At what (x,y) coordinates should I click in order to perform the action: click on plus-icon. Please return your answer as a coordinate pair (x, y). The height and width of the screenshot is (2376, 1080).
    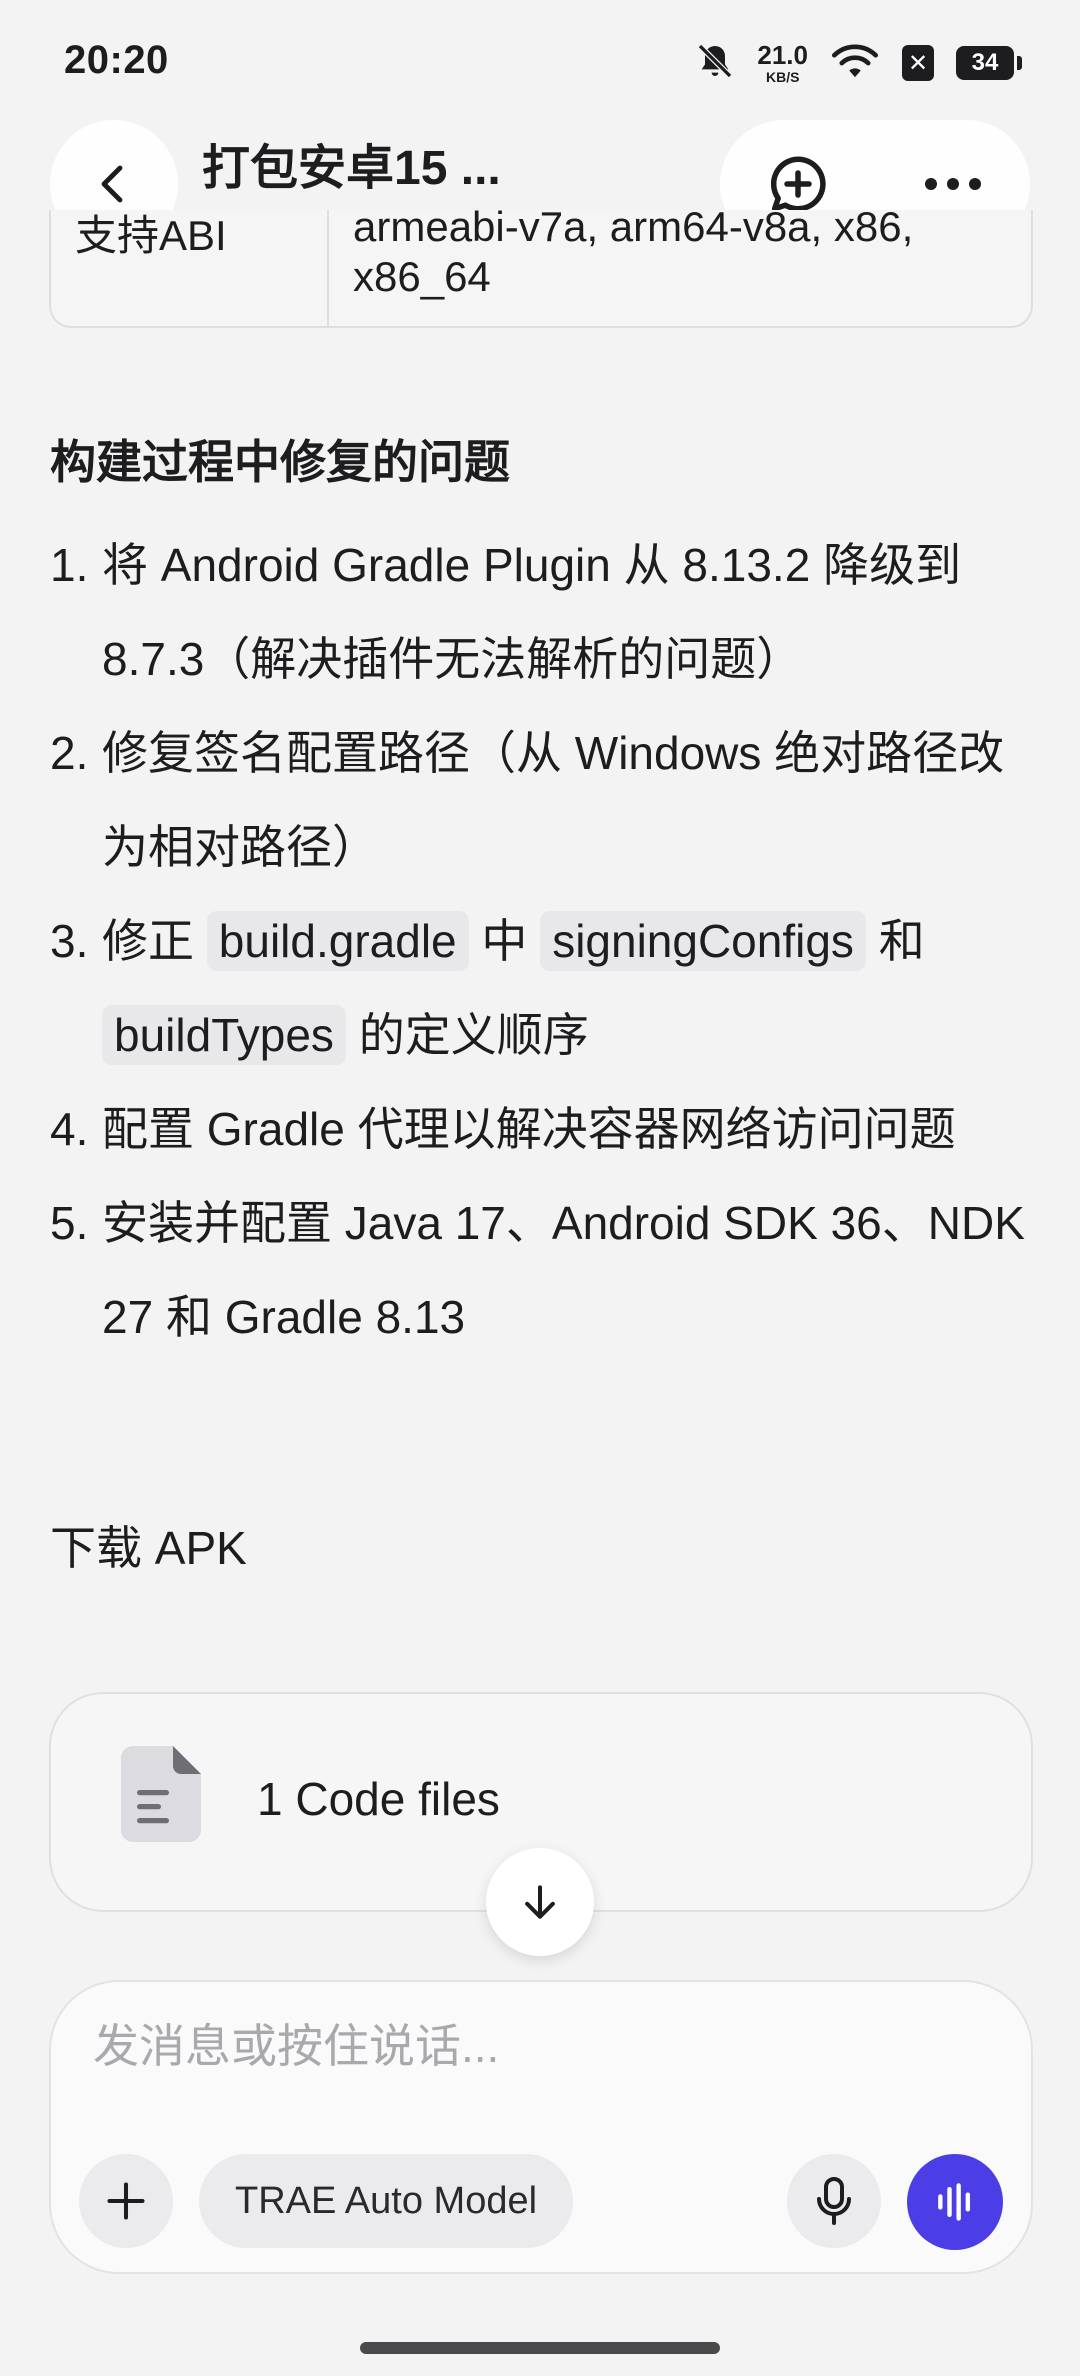
    Looking at the image, I should click on (126, 2201).